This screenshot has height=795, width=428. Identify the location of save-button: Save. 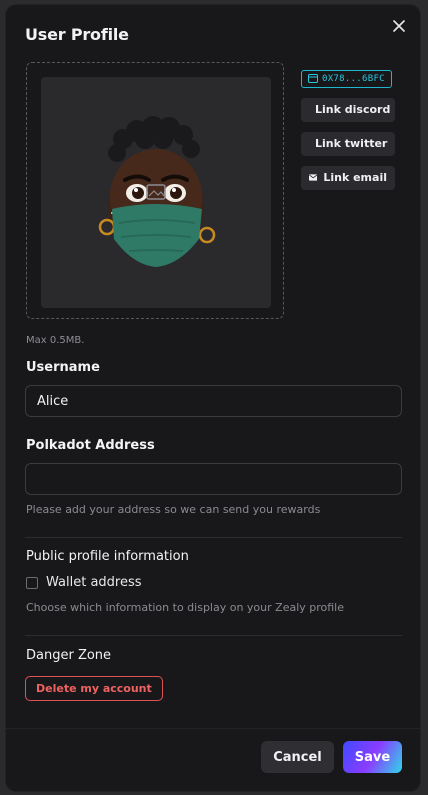
(372, 757).